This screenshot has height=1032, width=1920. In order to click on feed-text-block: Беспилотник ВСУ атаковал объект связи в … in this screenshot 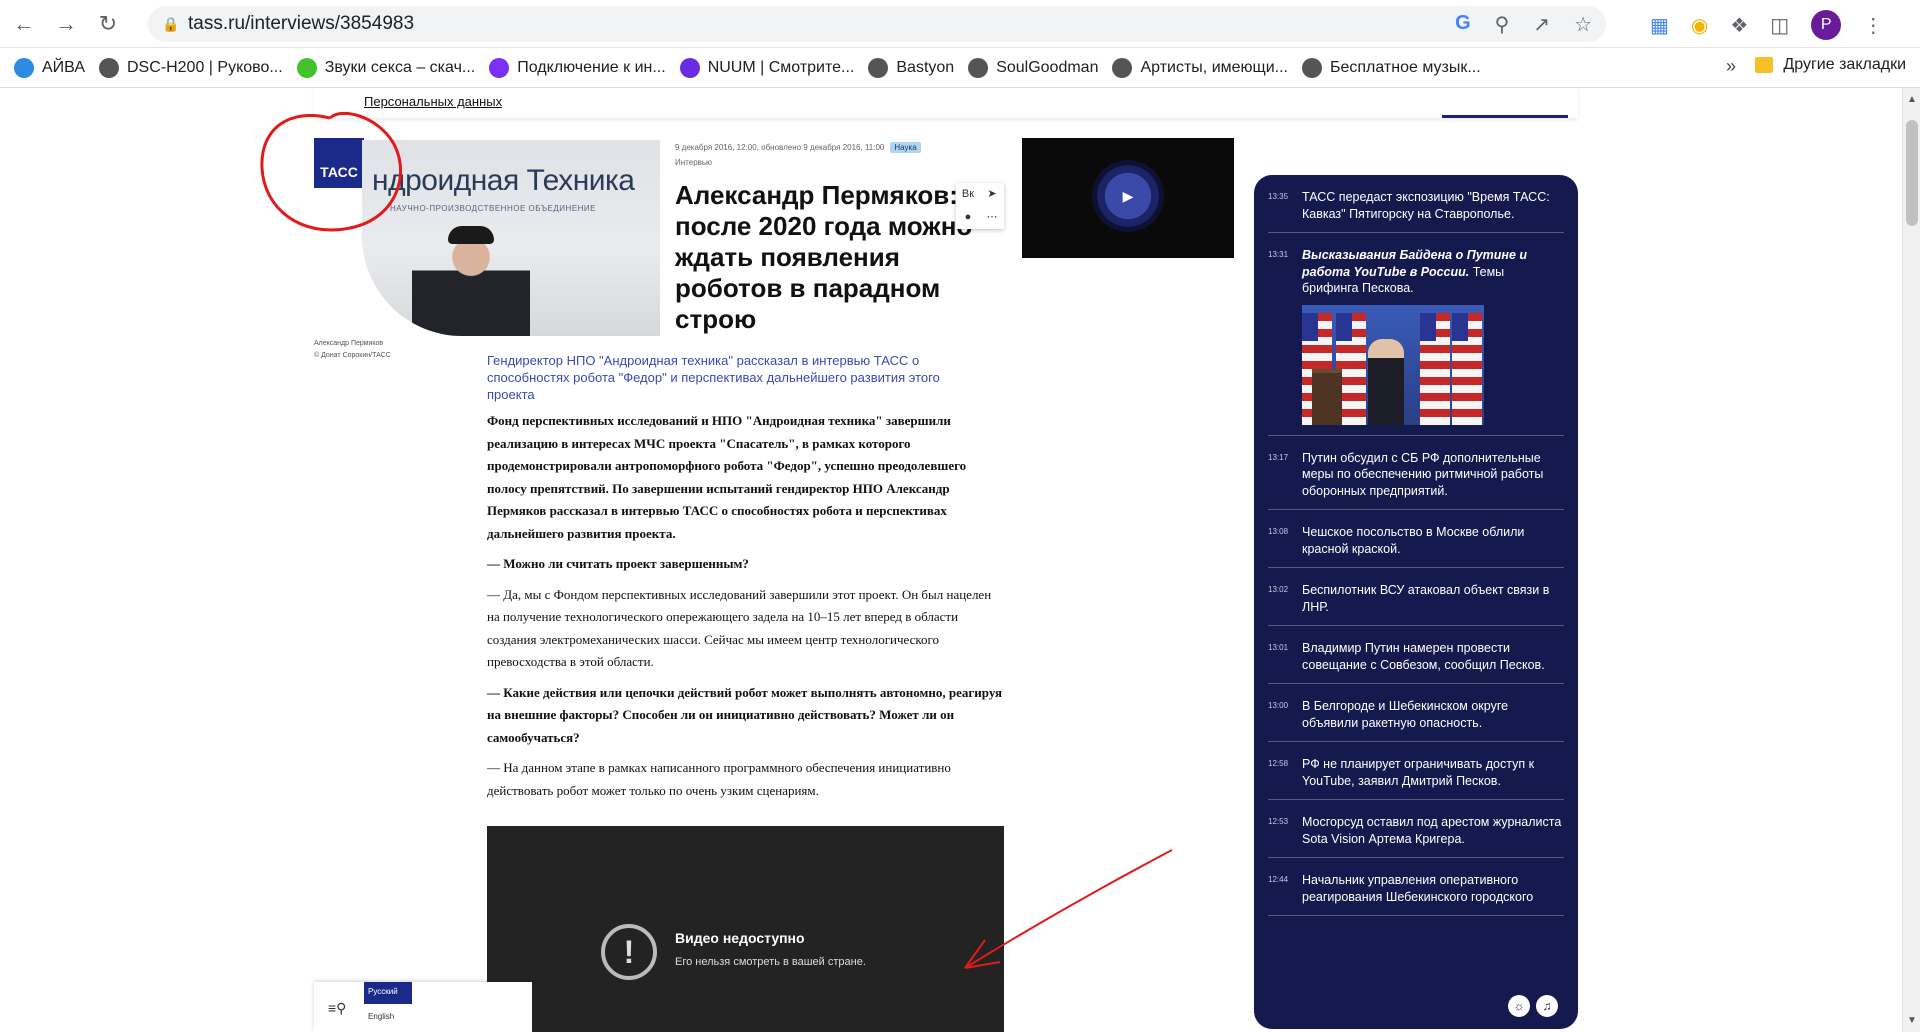, I will do `click(1433, 598)`.